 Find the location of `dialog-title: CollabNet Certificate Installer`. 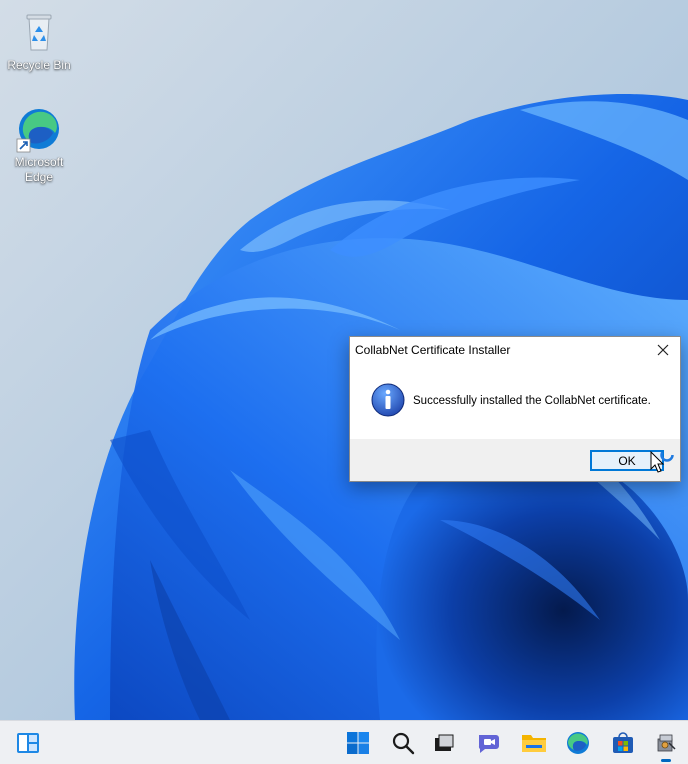

dialog-title: CollabNet Certificate Installer is located at coordinates (433, 350).